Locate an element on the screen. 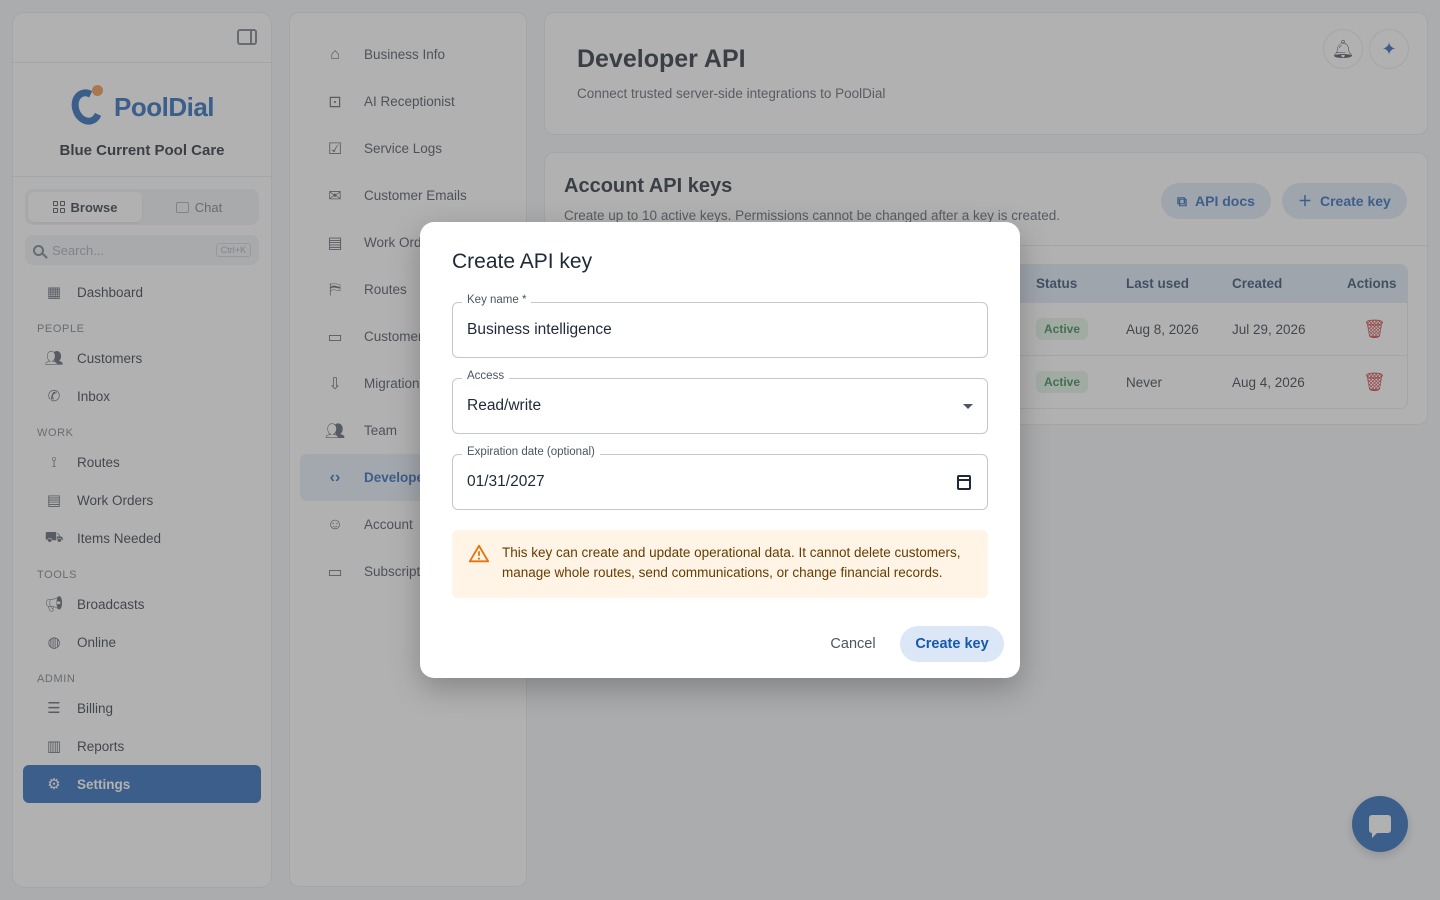 This screenshot has height=900, width=1440. key-name-field: Key name * Business intelligence is located at coordinates (720, 326).